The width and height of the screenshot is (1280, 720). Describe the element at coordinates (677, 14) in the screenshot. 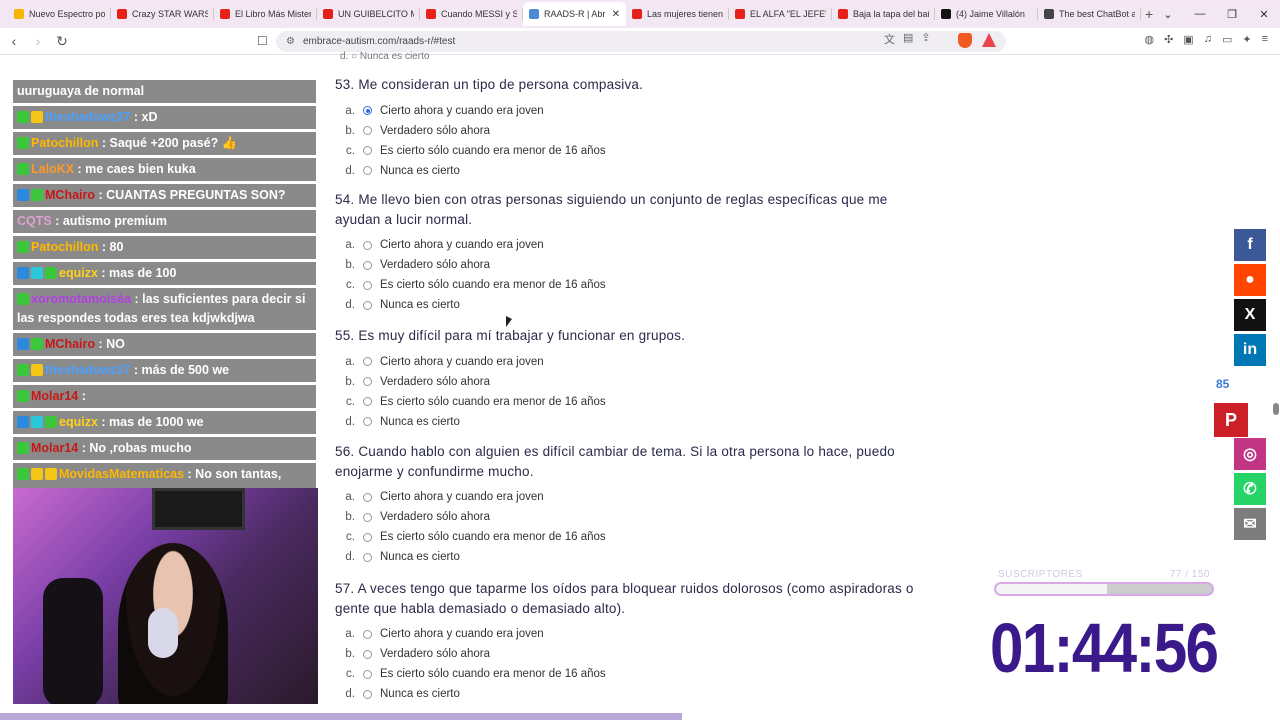

I see `browser-tab: Las mujeres tienen` at that location.